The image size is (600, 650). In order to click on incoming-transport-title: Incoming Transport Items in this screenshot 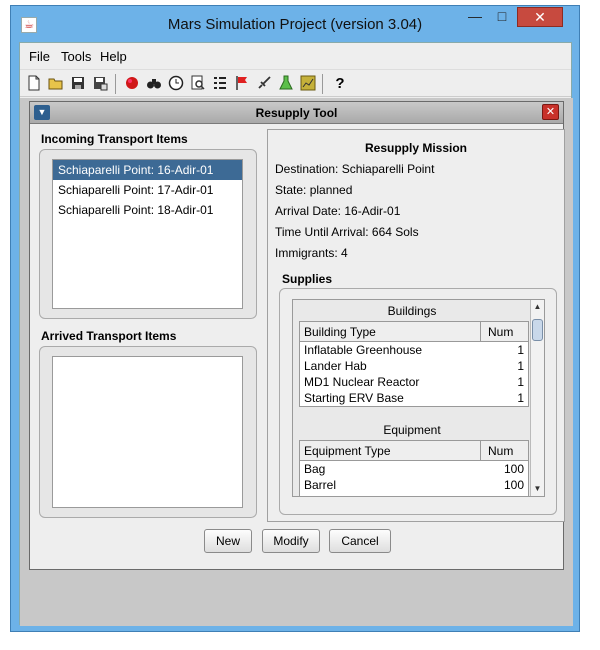, I will do `click(114, 139)`.